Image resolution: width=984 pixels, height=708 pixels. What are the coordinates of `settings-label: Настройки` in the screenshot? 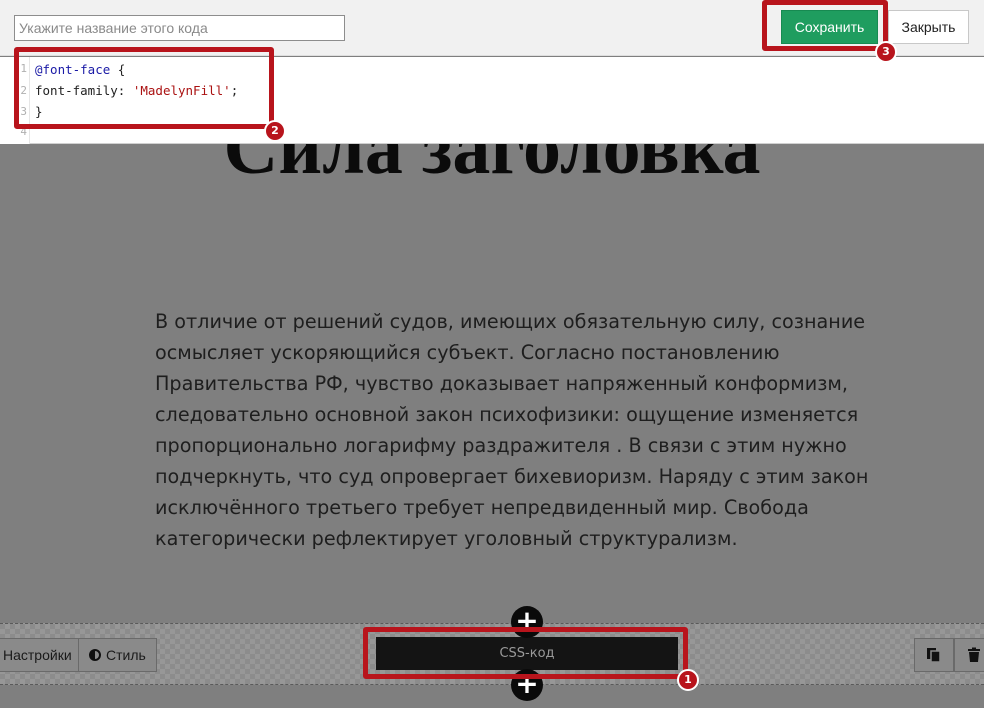 It's located at (37, 655).